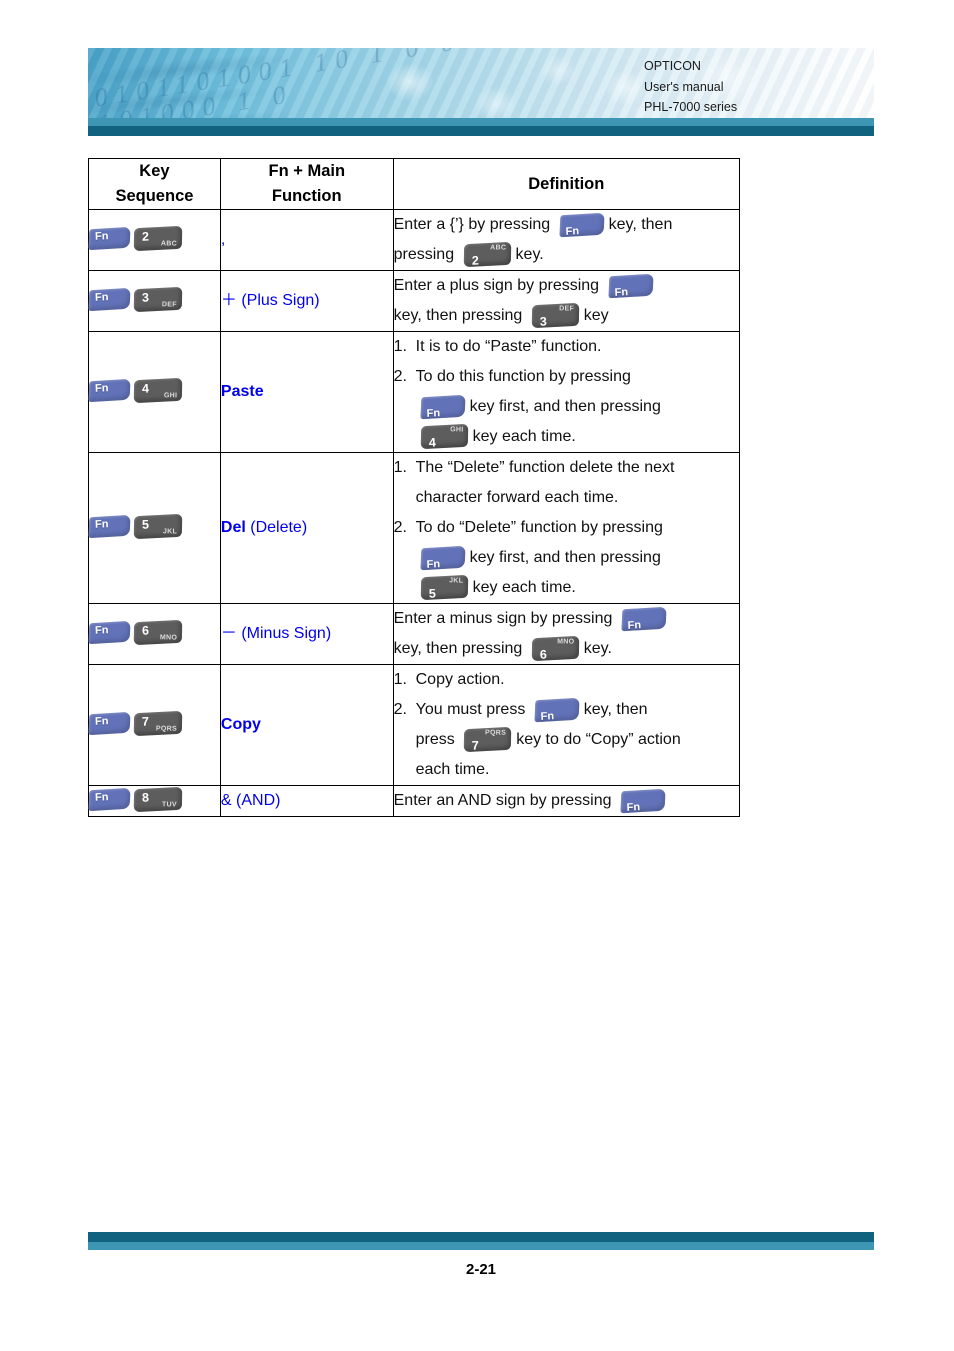 This screenshot has height=1351, width=954. Describe the element at coordinates (455, 581) in the screenshot. I see `numeric-key-letters: JKL` at that location.